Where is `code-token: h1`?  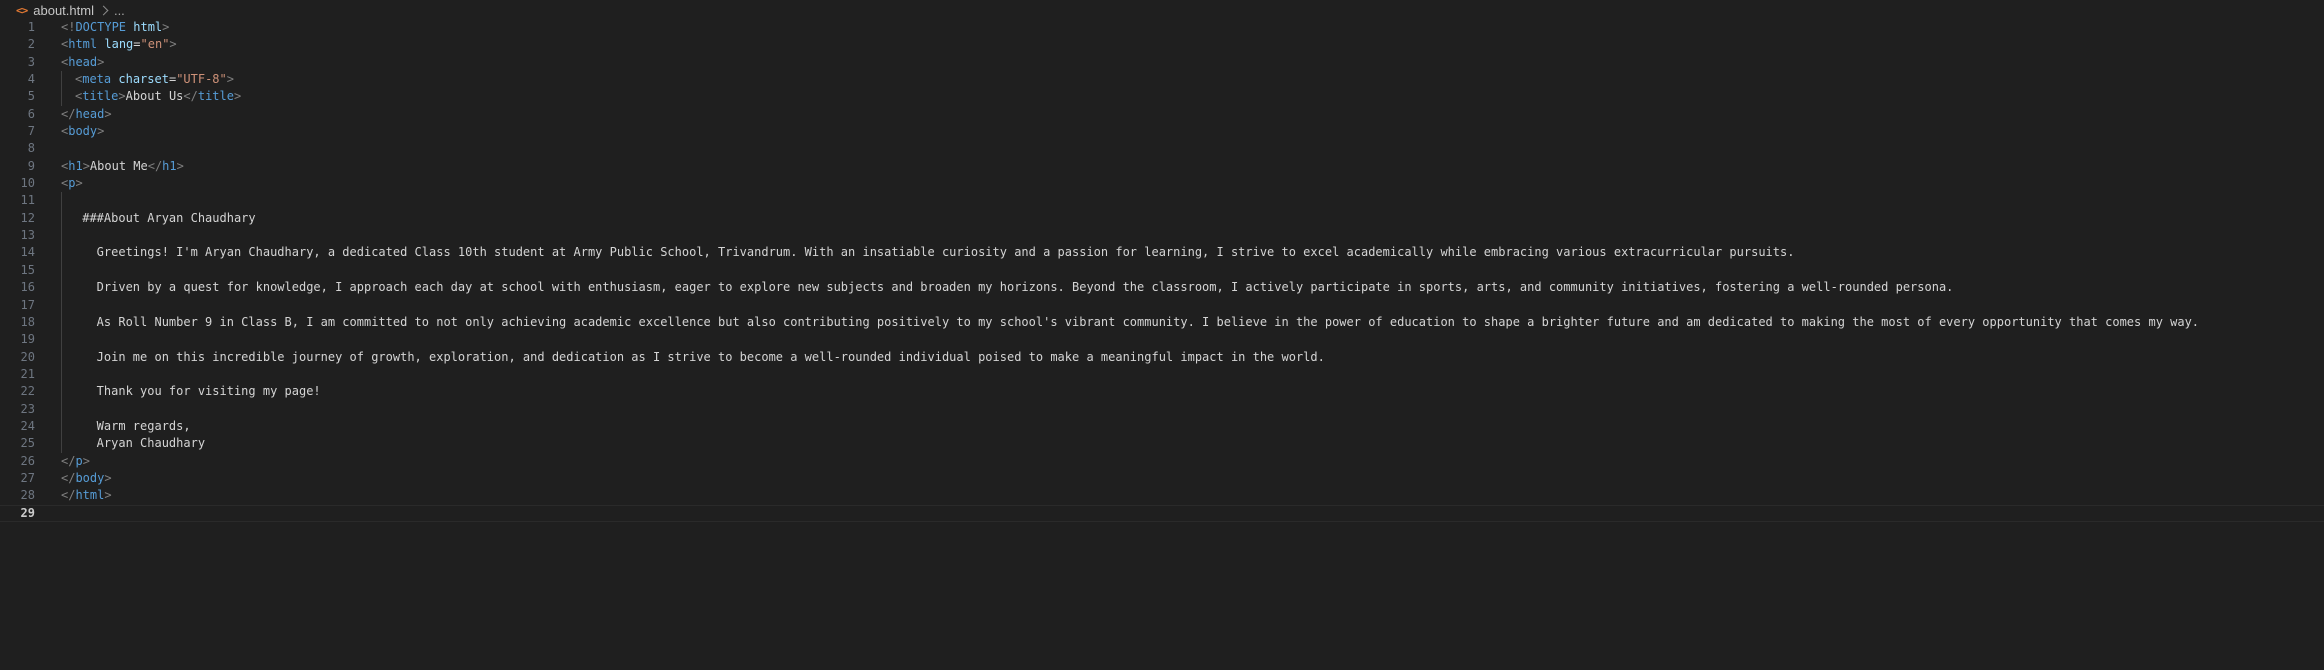 code-token: h1 is located at coordinates (75, 165).